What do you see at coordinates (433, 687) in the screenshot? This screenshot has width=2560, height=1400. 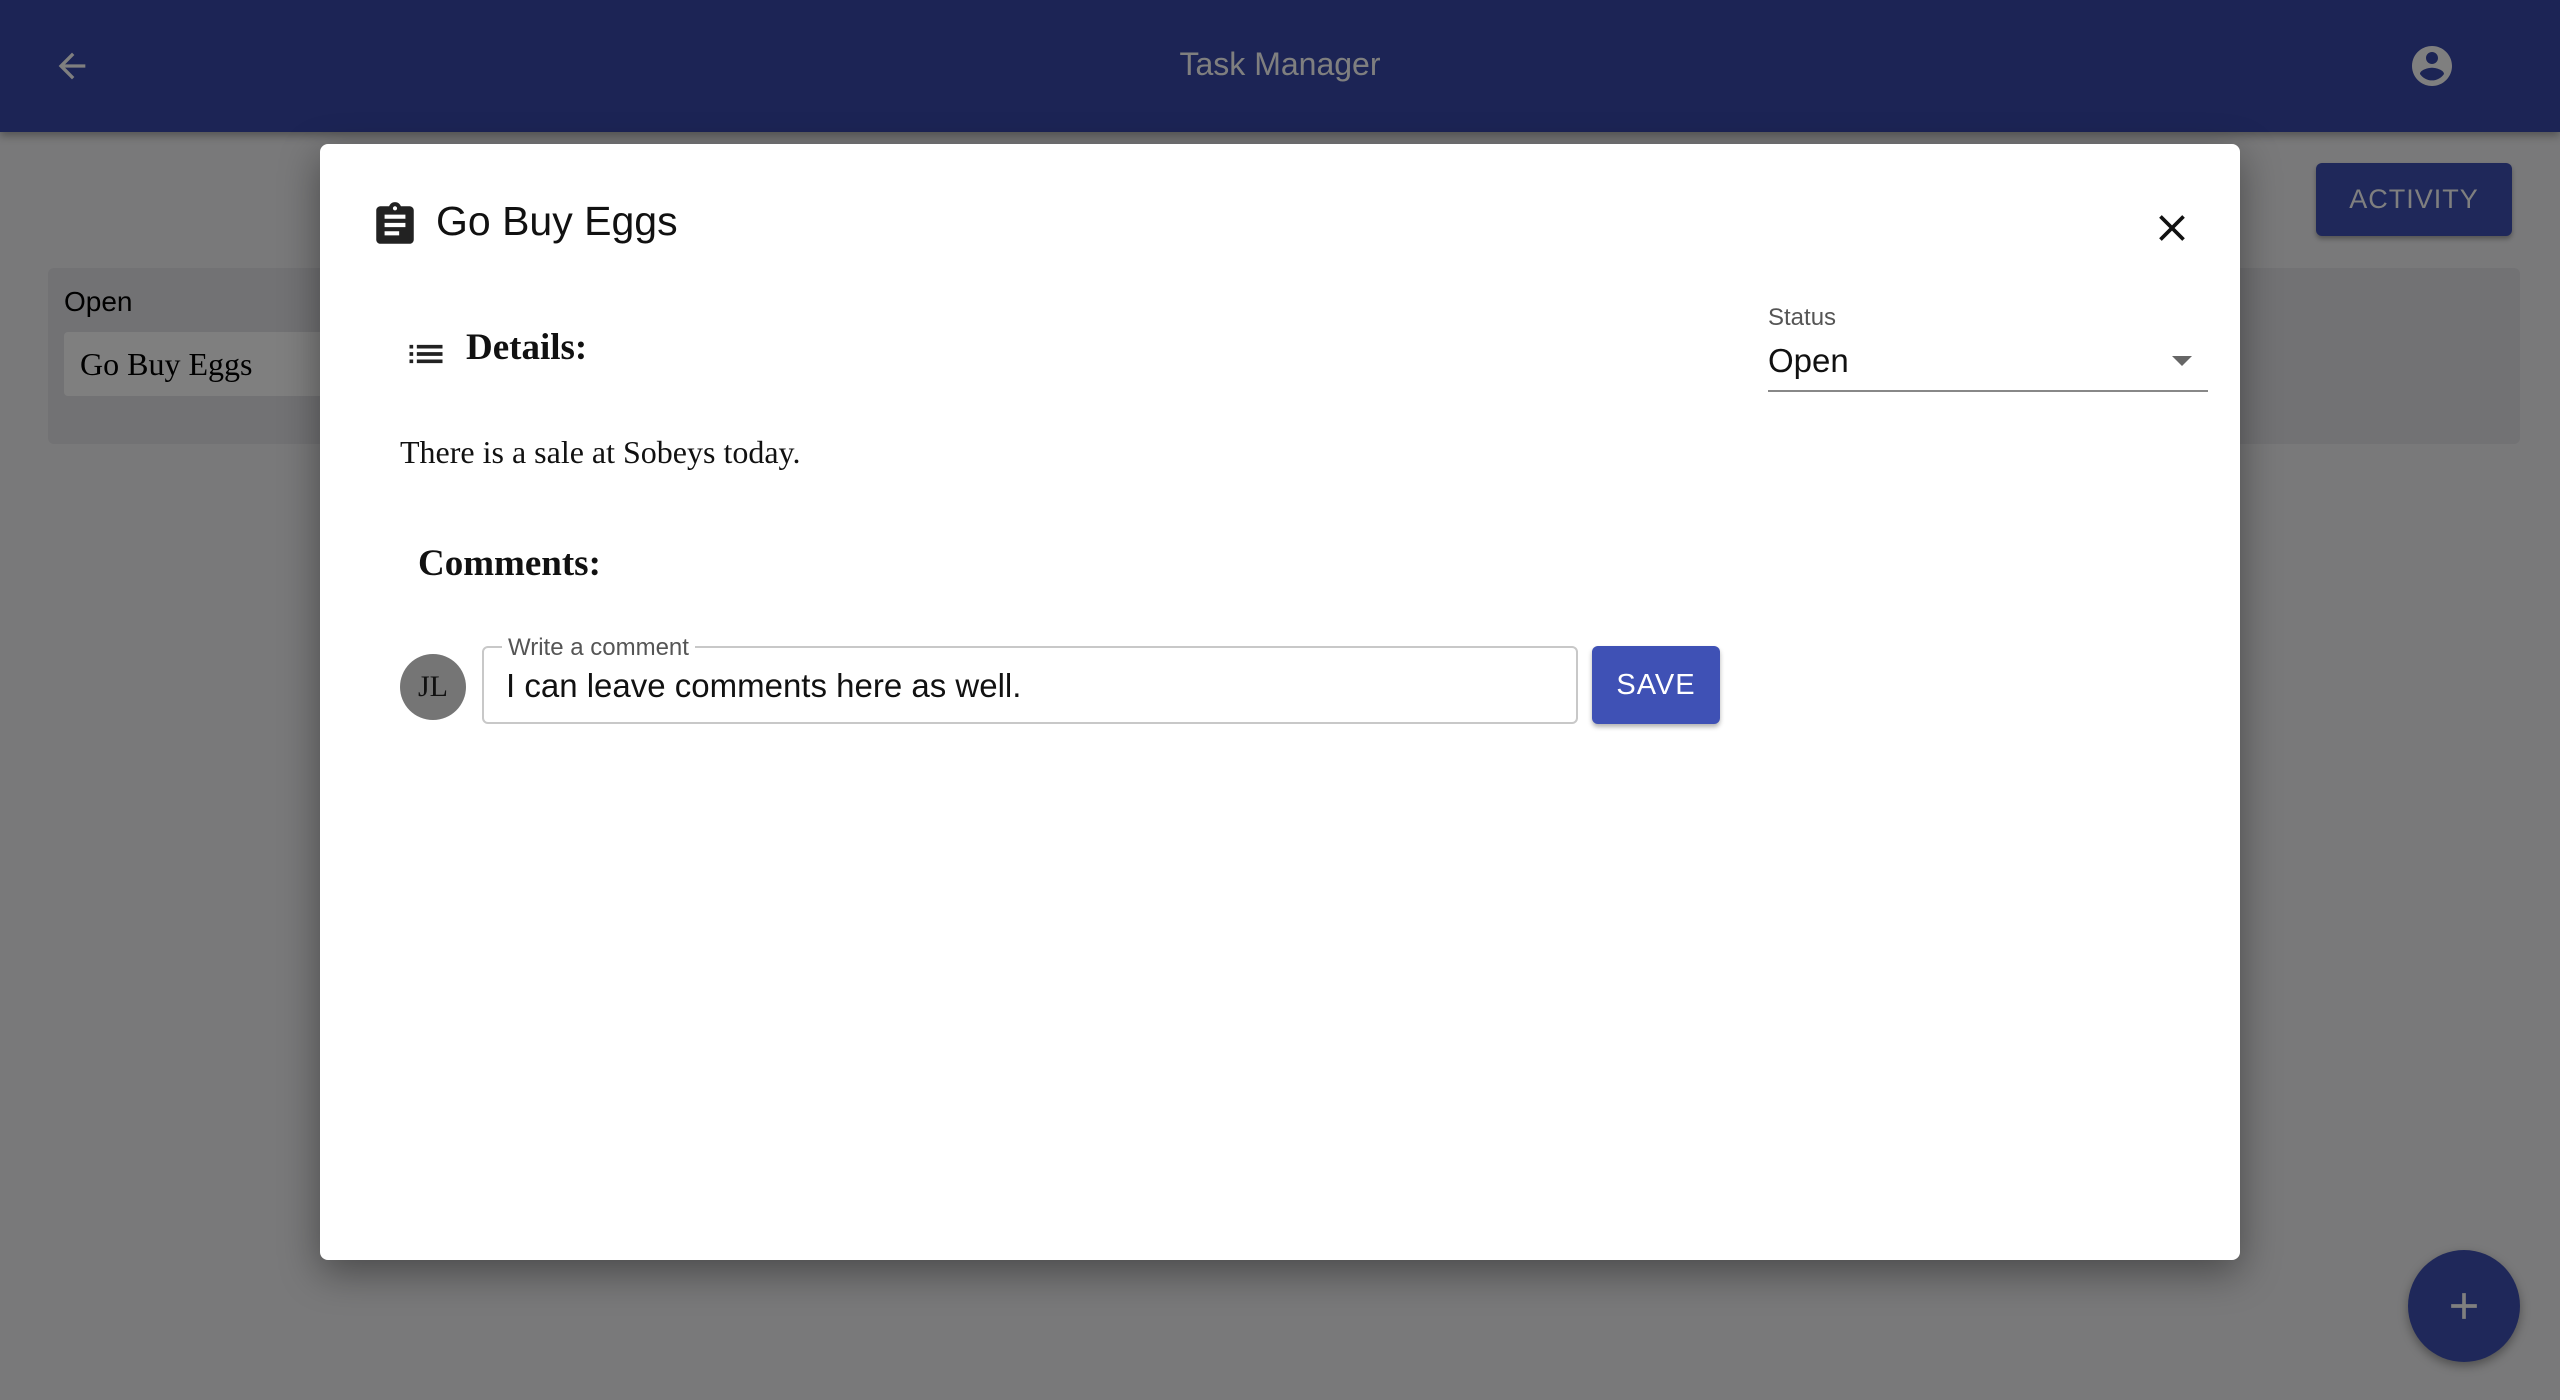 I see `avatar: JL` at bounding box center [433, 687].